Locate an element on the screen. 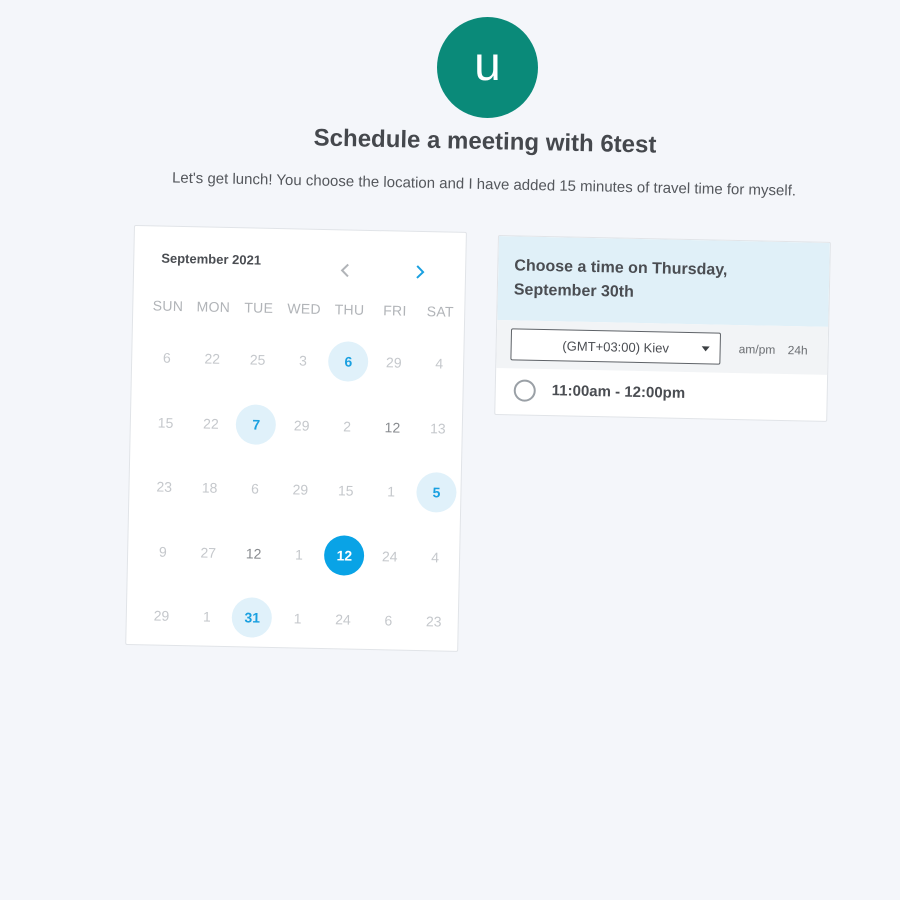 The width and height of the screenshot is (900, 900). time-slot: 11:00am - 12:00pm is located at coordinates (661, 395).